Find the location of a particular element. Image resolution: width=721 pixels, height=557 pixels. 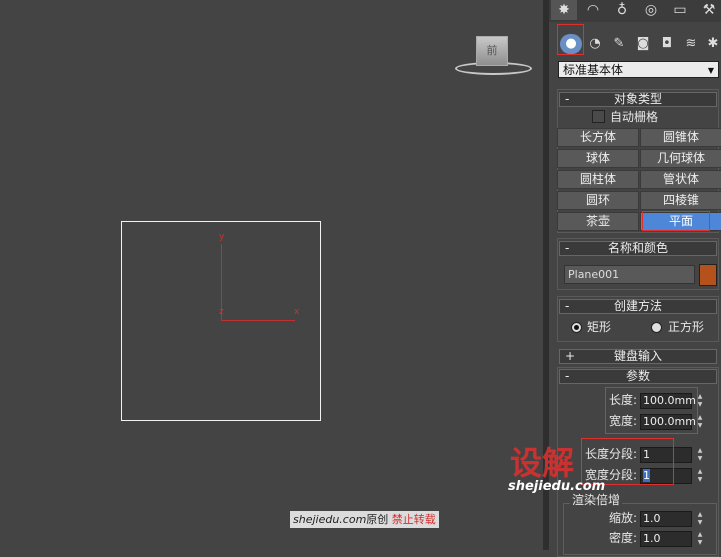

chevron-down-icon: ▼ is located at coordinates (710, 70).